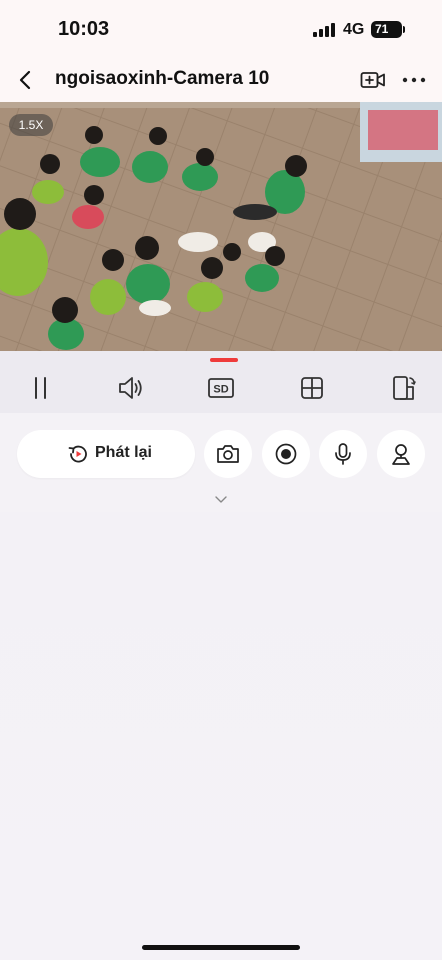  I want to click on microphone-icon, so click(343, 454).